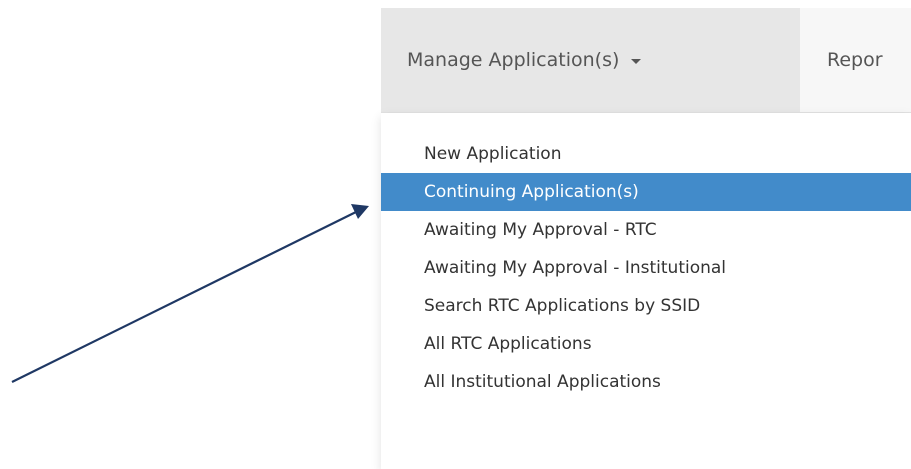  Describe the element at coordinates (646, 154) in the screenshot. I see `menu-item-new-application: New Application` at that location.